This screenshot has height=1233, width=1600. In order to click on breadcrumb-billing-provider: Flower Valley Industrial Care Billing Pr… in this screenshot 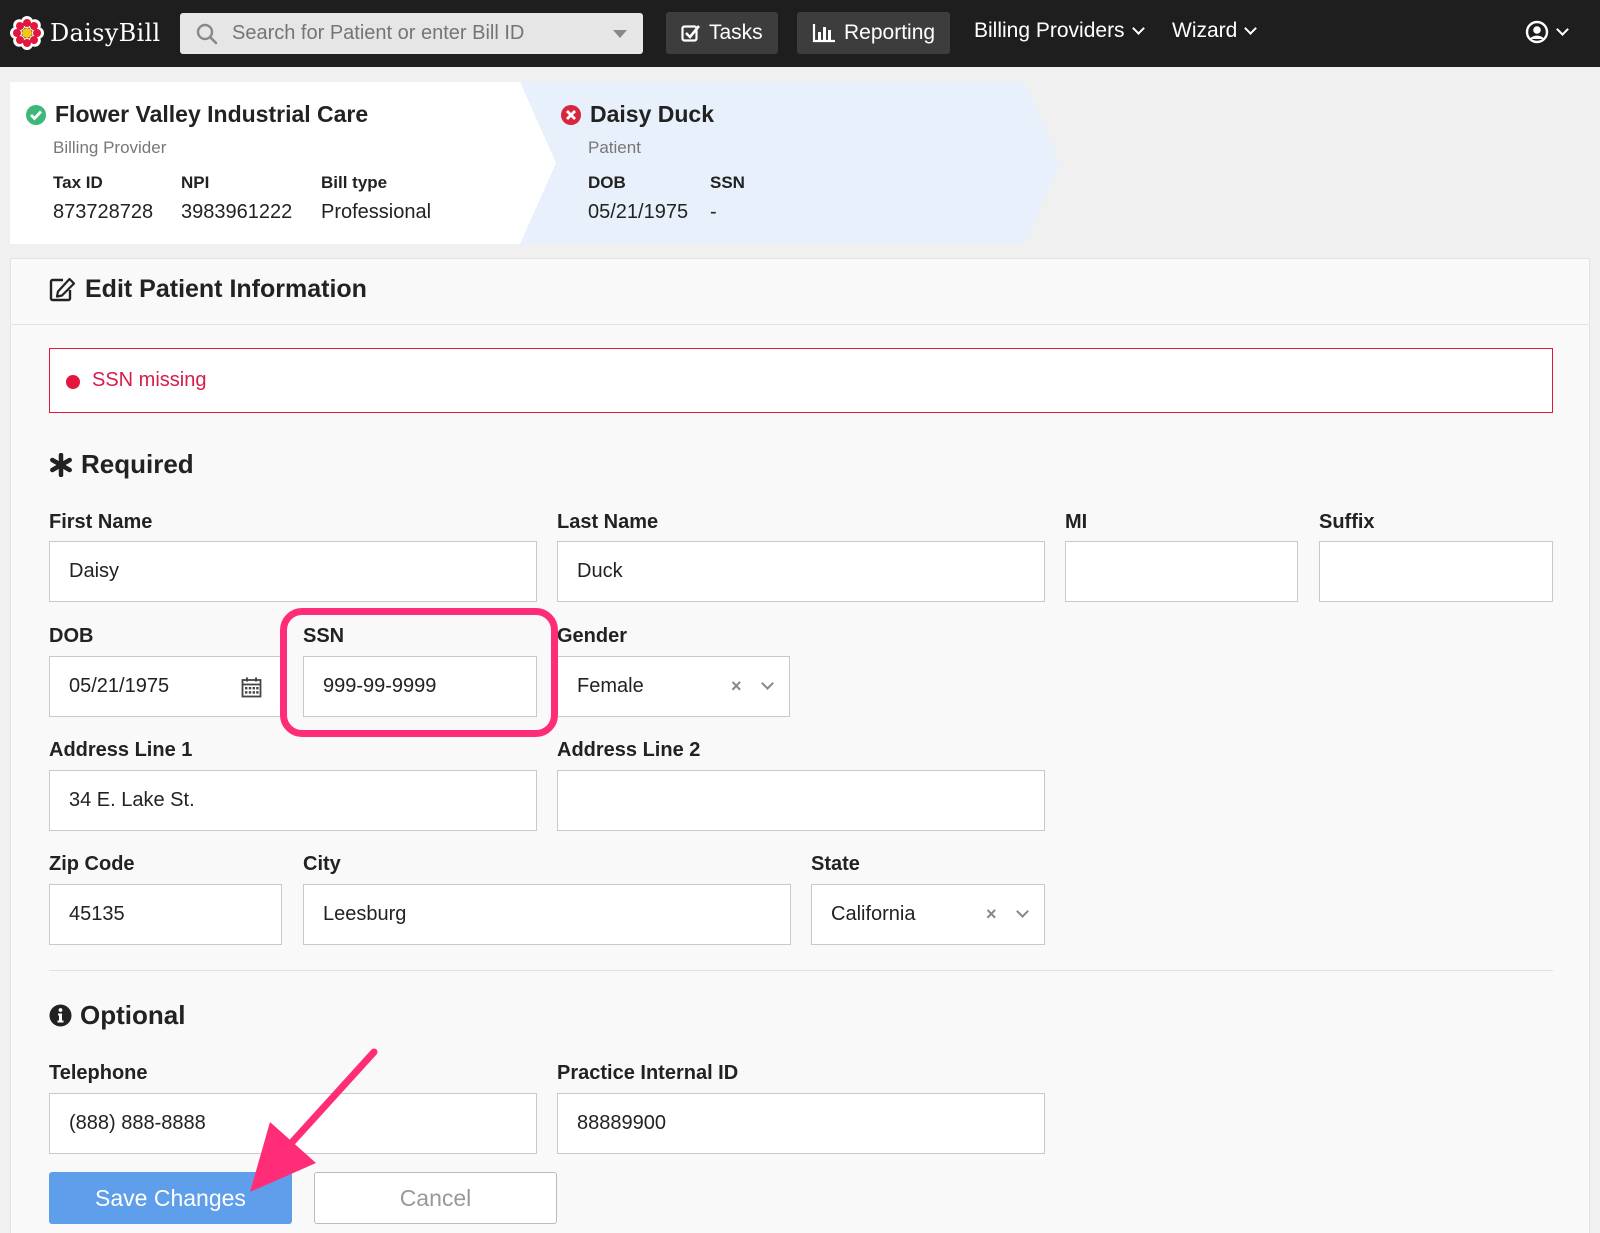, I will do `click(283, 163)`.